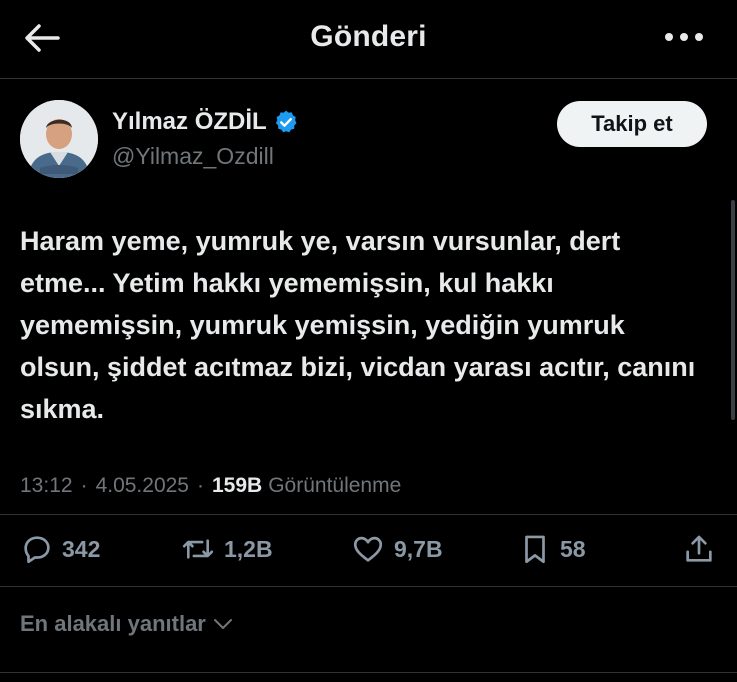 The height and width of the screenshot is (682, 737). I want to click on share-button, so click(699, 549).